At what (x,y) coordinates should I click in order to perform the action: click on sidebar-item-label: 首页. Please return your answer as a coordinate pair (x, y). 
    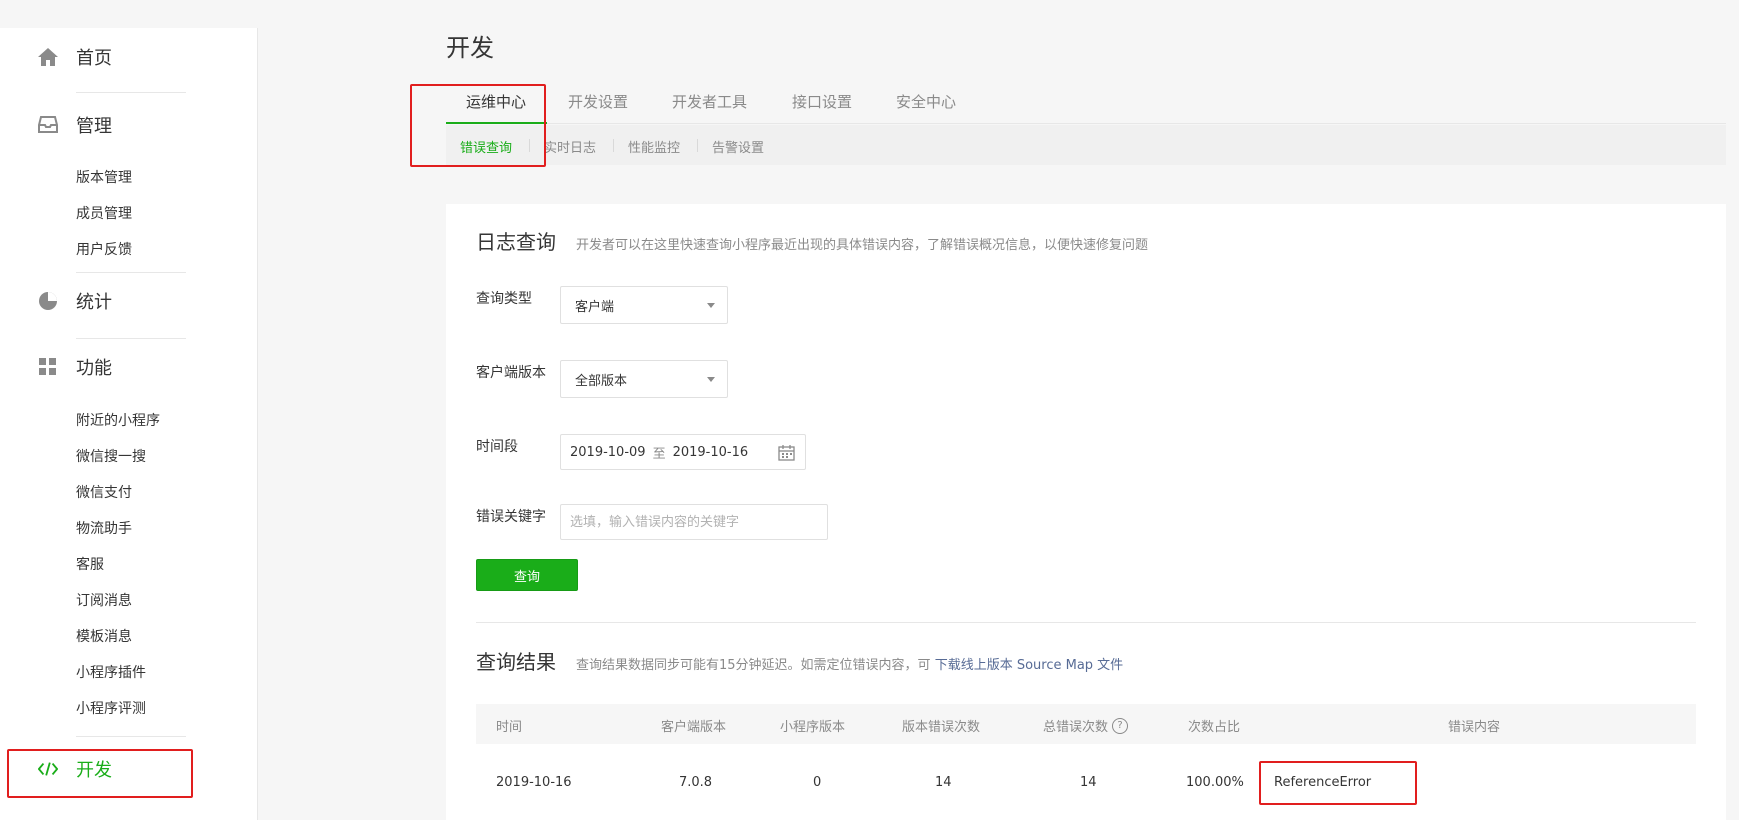
    Looking at the image, I should click on (94, 58).